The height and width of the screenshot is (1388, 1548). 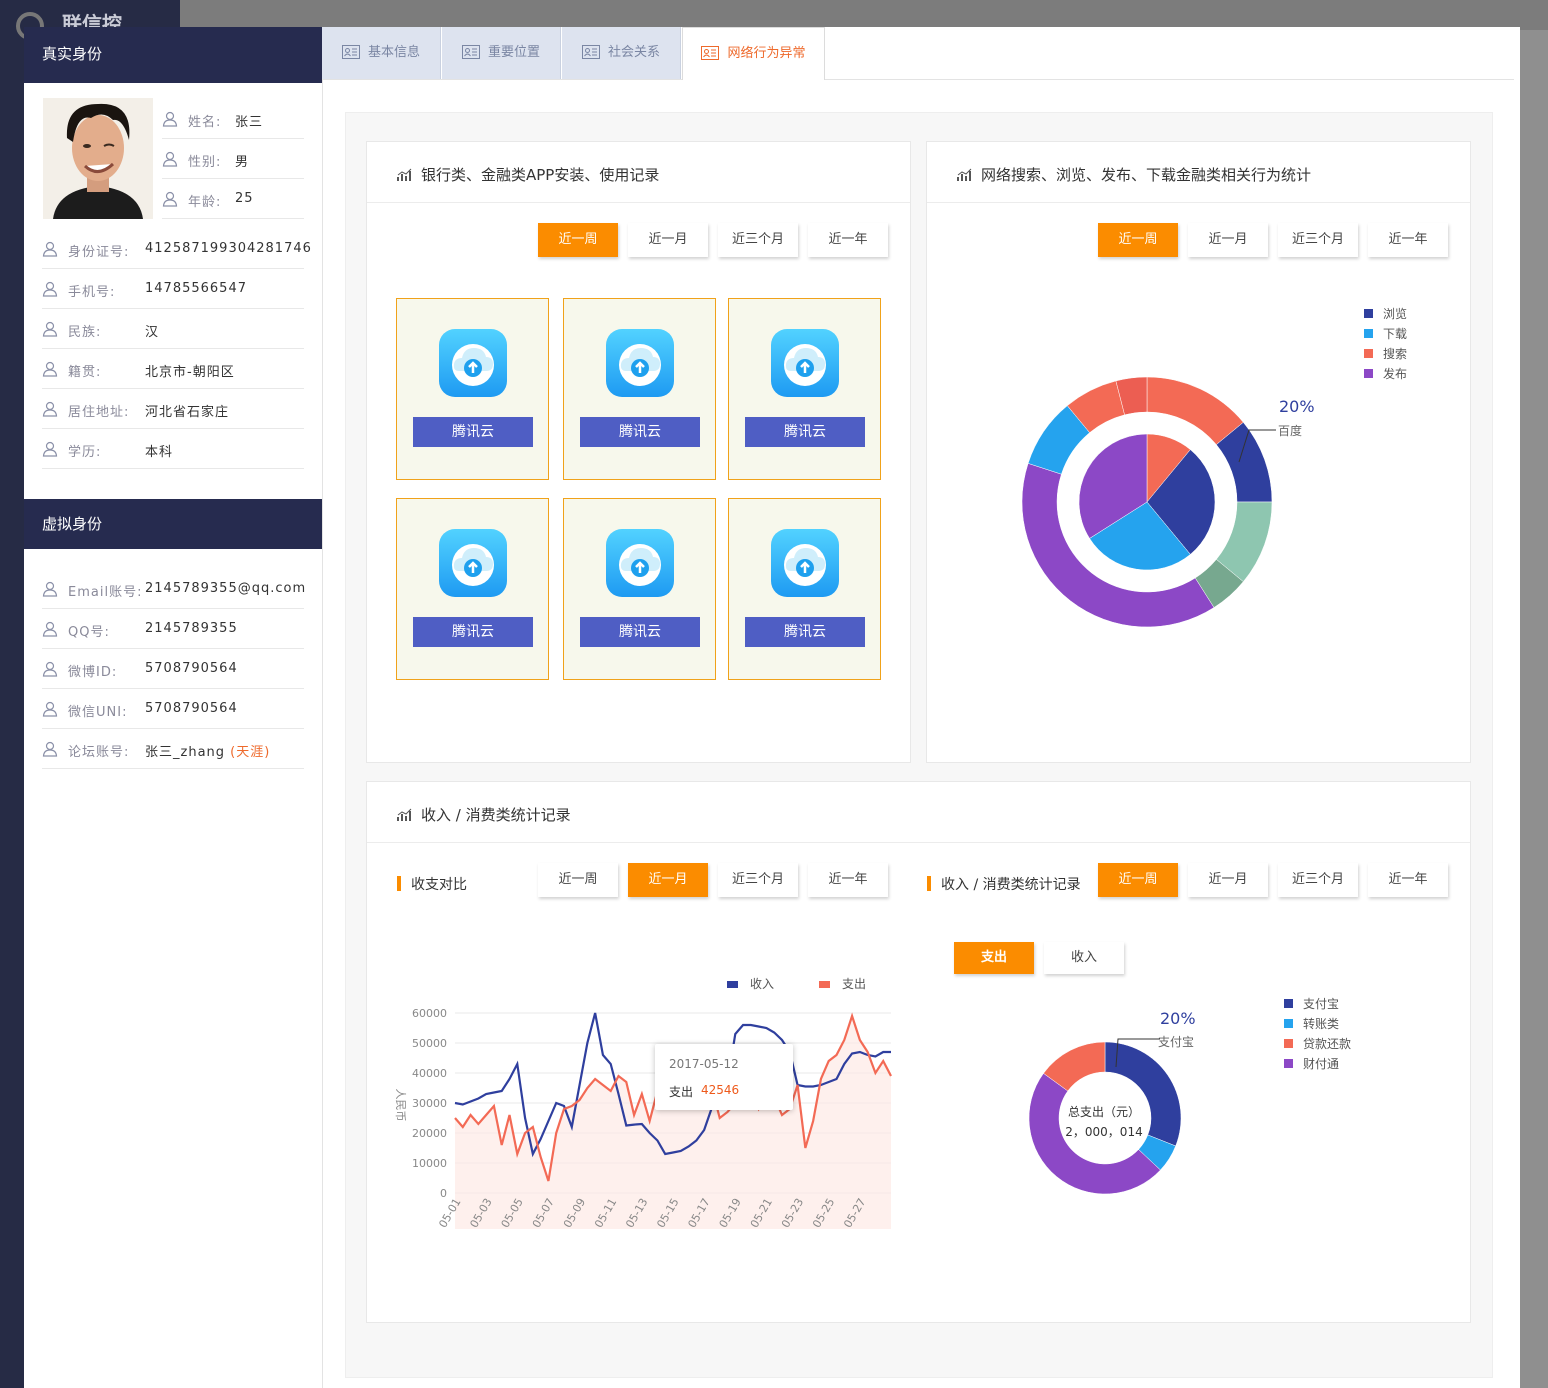 I want to click on legend-item: 贷款还款, so click(x=1317, y=1043).